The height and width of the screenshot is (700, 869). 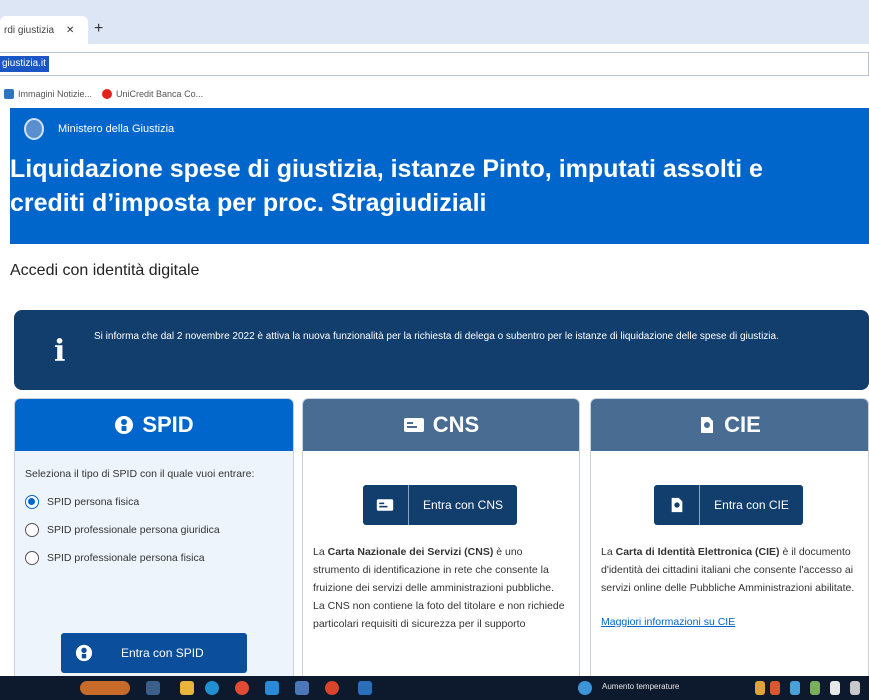 I want to click on store-icon, so click(x=272, y=688).